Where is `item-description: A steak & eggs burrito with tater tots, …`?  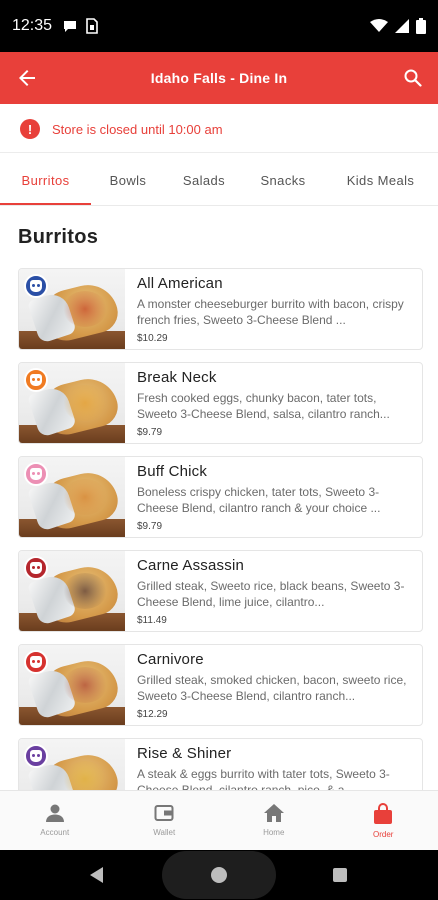 item-description: A steak & eggs burrito with tater tots, … is located at coordinates (263, 778).